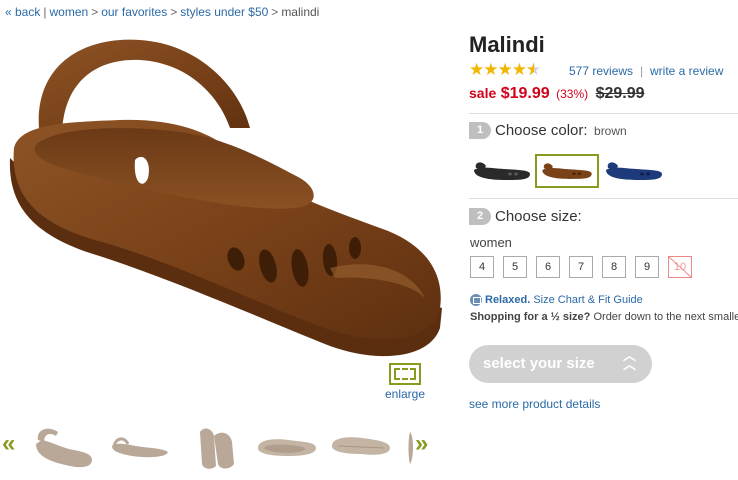  Describe the element at coordinates (483, 93) in the screenshot. I see `sale-label: sale` at that location.